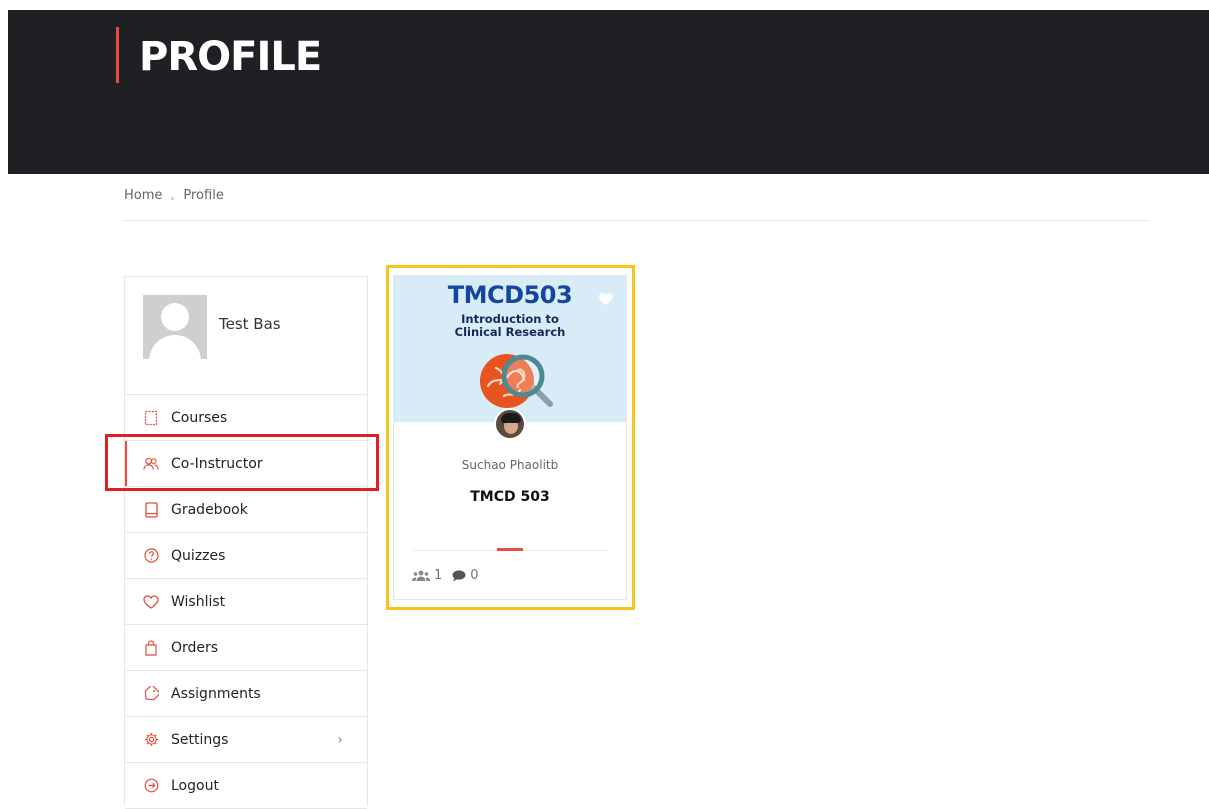  I want to click on wishlist-heart-icon, so click(606, 299).